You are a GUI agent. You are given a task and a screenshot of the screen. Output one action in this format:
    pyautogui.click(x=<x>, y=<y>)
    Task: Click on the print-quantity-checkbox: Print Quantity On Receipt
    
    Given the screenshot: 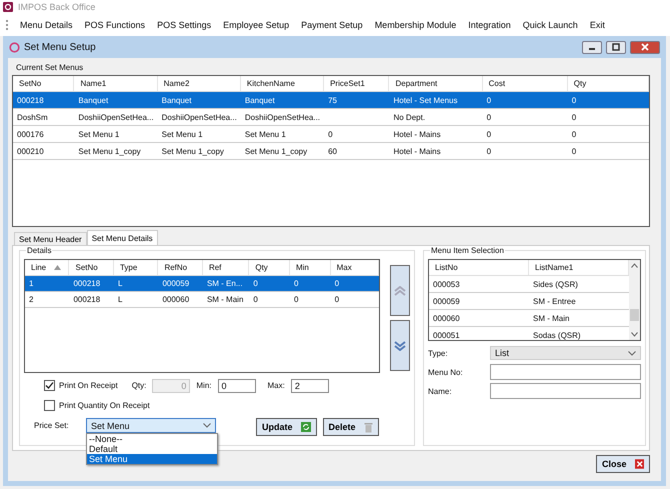 What is the action you would take?
    pyautogui.click(x=97, y=405)
    